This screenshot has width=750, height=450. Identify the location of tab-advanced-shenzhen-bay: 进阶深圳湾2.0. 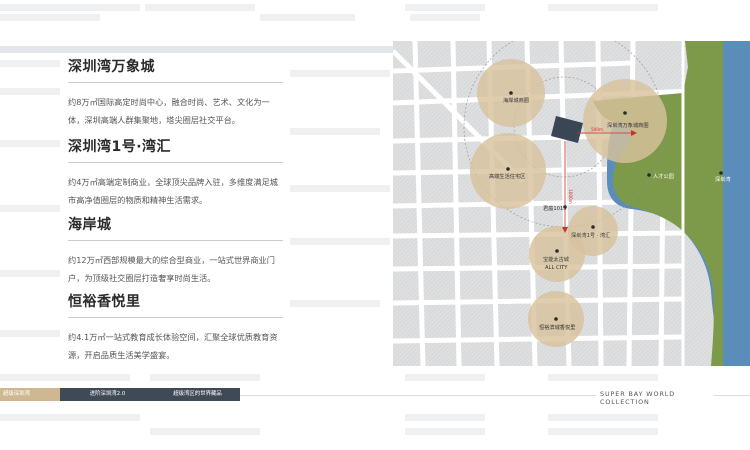
(107, 394).